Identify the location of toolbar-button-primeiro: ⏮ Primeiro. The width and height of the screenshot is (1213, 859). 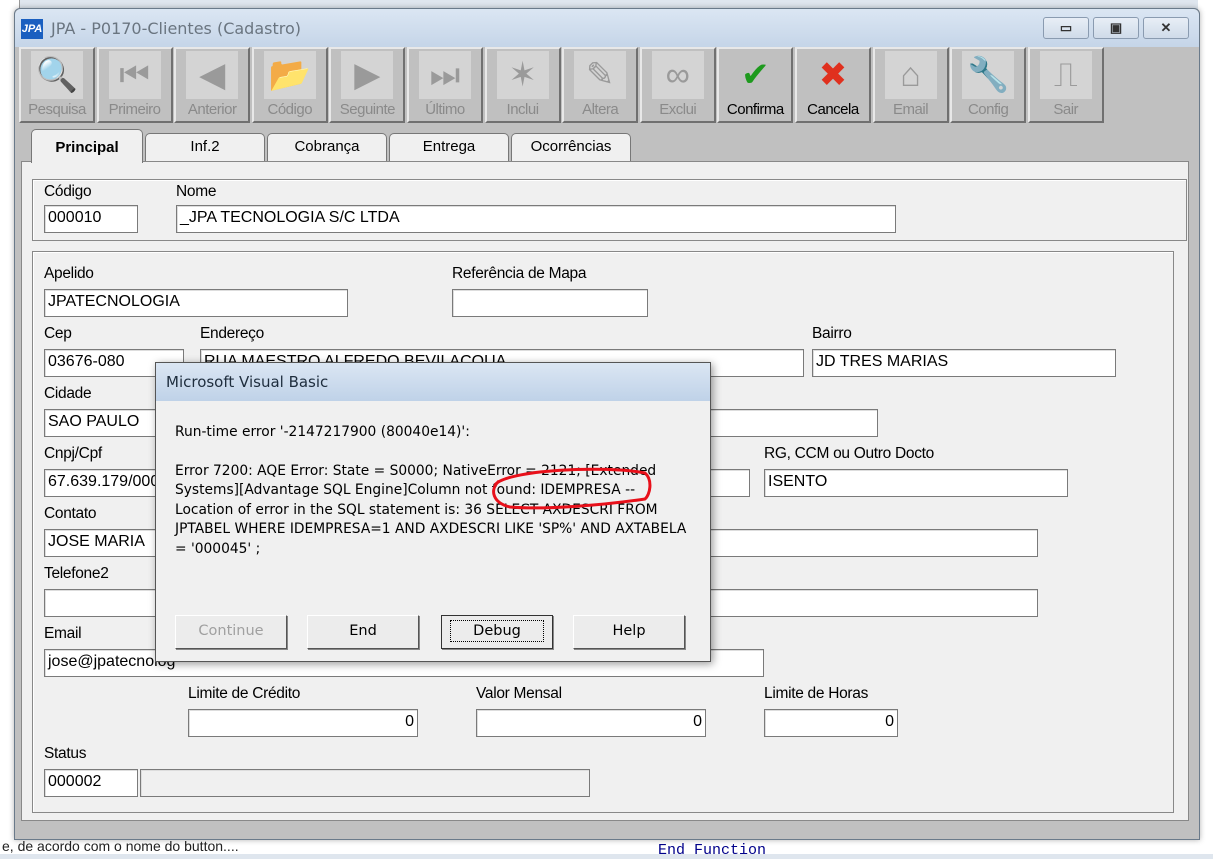
(134, 85).